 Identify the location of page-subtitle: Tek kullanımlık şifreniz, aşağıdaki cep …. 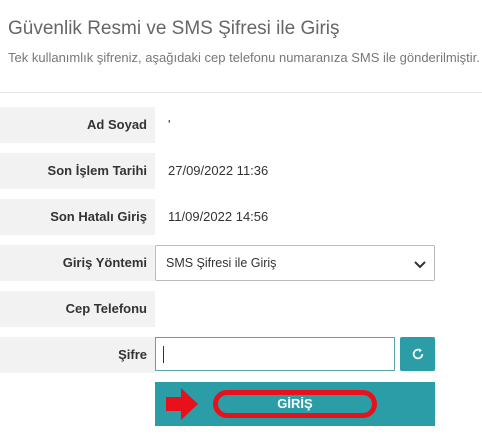
(244, 57).